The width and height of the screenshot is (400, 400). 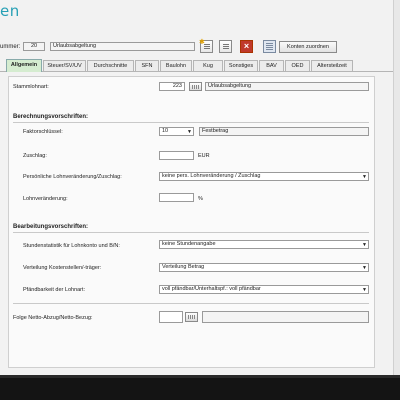 I want to click on assign-accounts-button: Konten zuordnen, so click(x=308, y=47).